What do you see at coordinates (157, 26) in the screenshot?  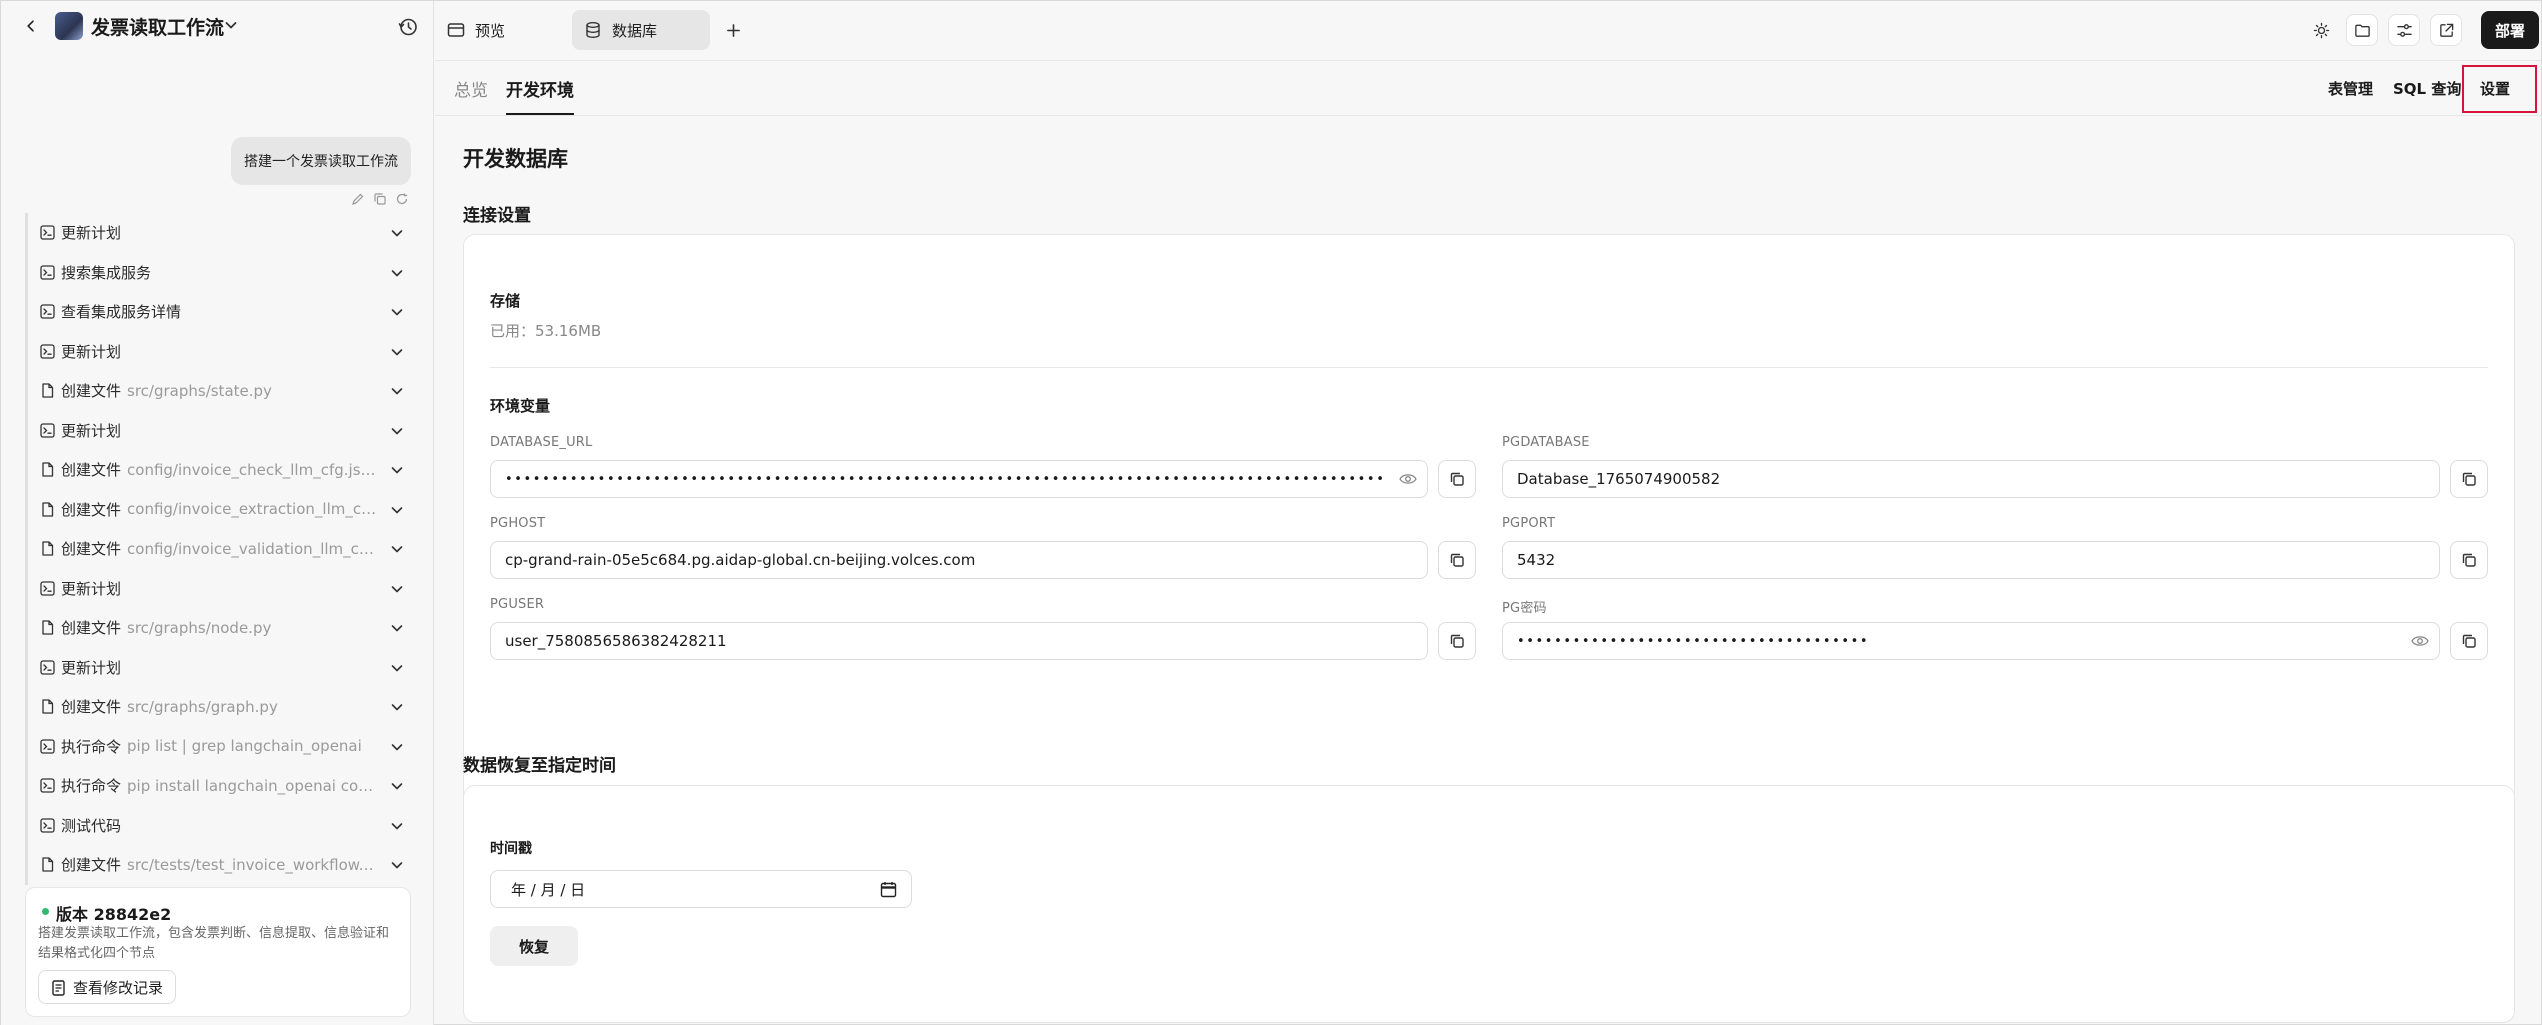 I see `app-title: 发票读取工作流` at bounding box center [157, 26].